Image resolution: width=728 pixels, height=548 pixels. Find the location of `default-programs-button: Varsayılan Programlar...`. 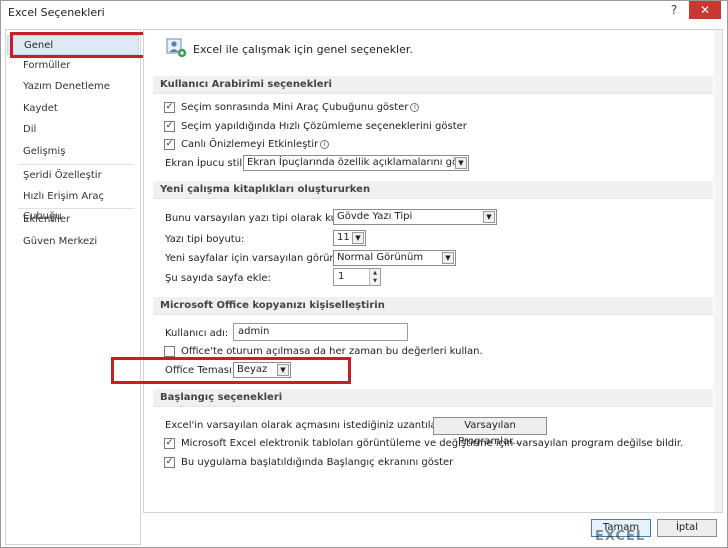

default-programs-button: Varsayılan Programlar... is located at coordinates (490, 432).